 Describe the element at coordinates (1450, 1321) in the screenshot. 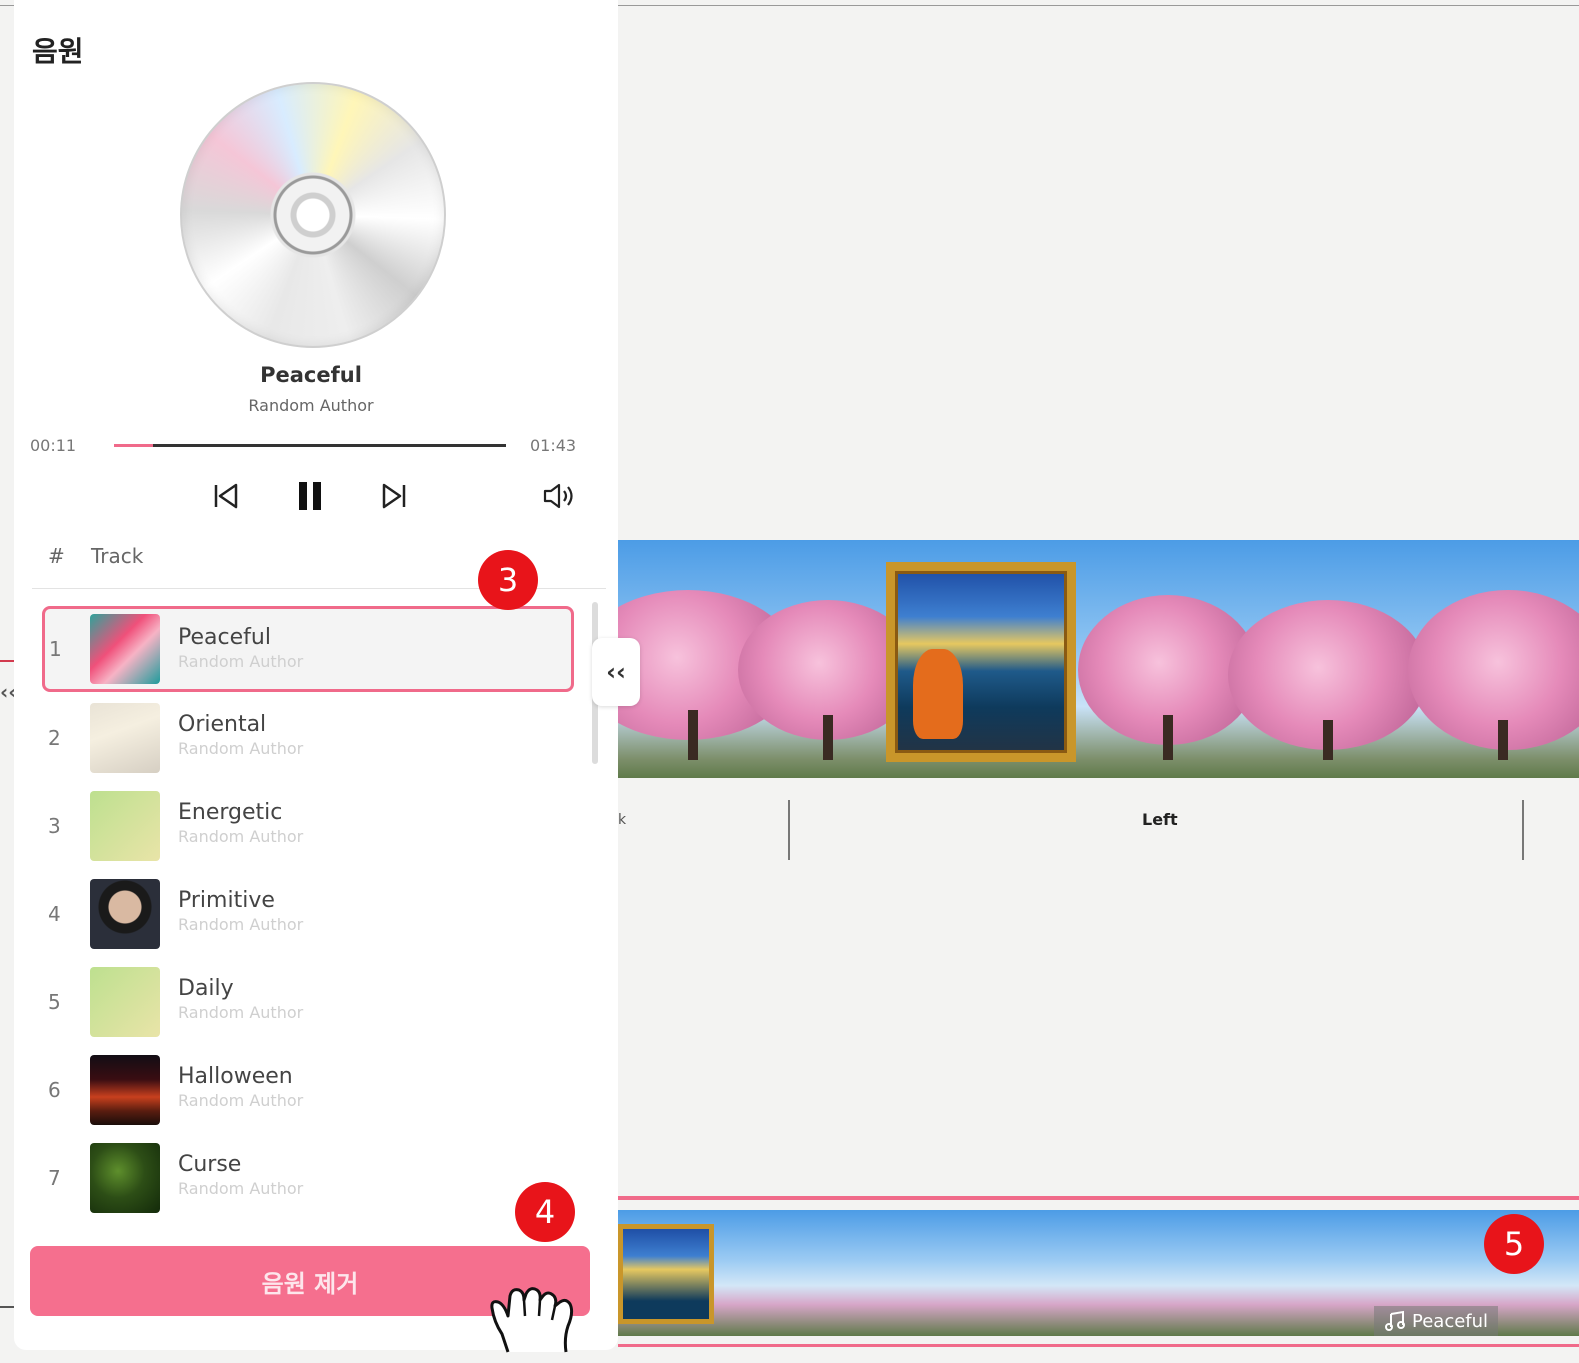

I see `music-tag-label: Peaceful` at that location.